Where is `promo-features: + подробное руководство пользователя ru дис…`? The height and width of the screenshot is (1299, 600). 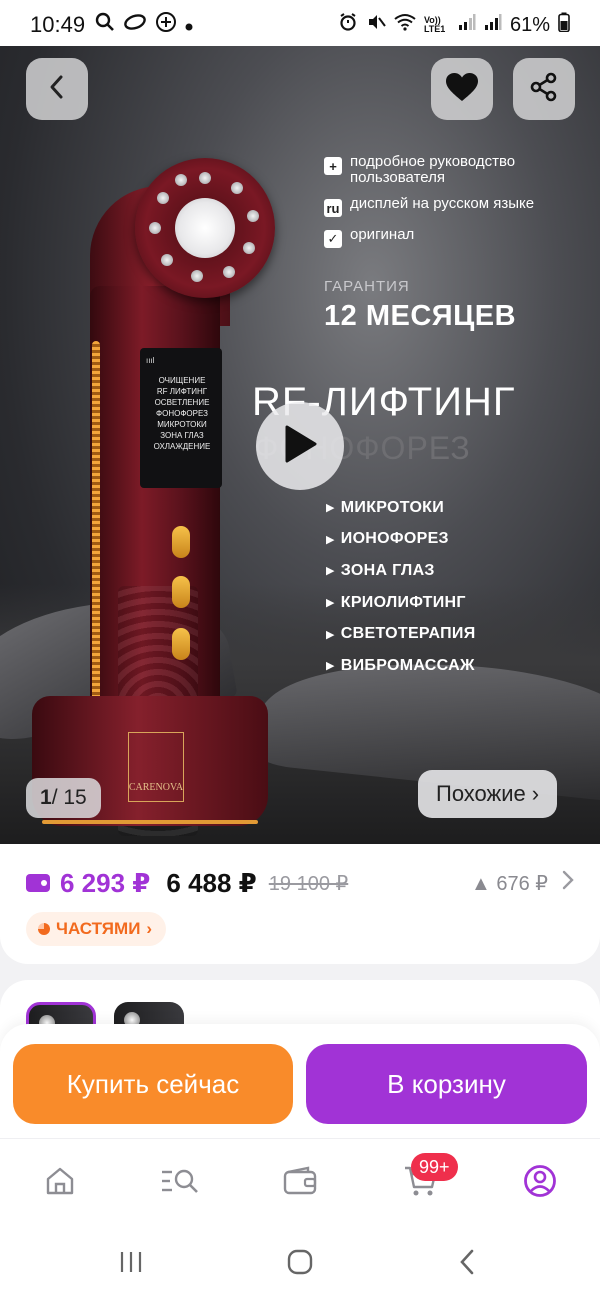
promo-features: + подробное руководство пользователя ru дис… is located at coordinates (459, 206).